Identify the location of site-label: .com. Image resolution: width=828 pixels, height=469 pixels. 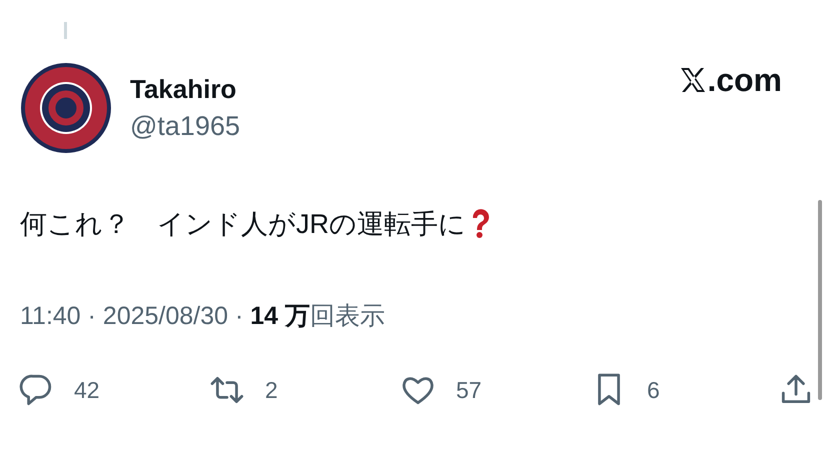
(744, 80).